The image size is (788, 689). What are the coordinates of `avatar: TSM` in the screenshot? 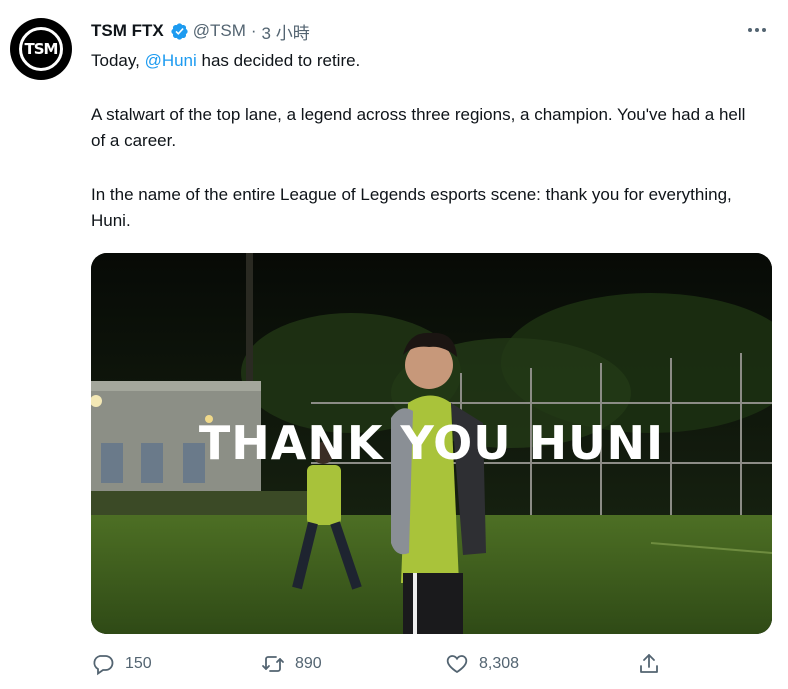 It's located at (41, 49).